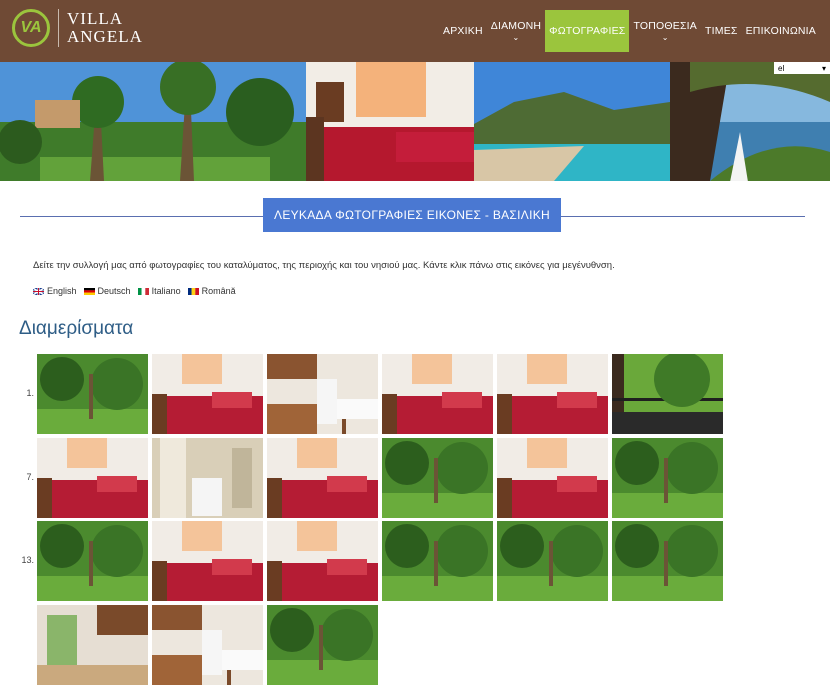 The image size is (830, 685). What do you see at coordinates (802, 68) in the screenshot?
I see `language-select: el ▾` at bounding box center [802, 68].